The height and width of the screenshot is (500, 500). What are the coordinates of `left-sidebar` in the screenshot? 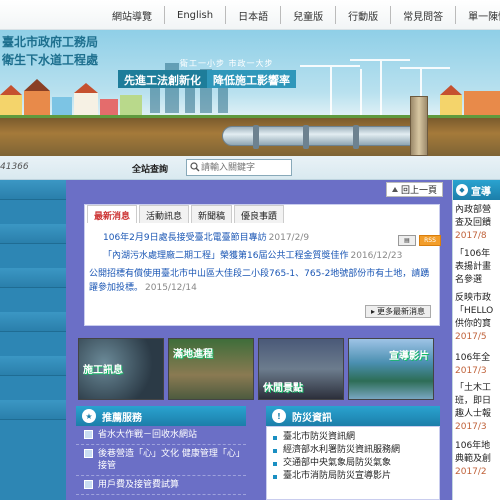 It's located at (33, 340).